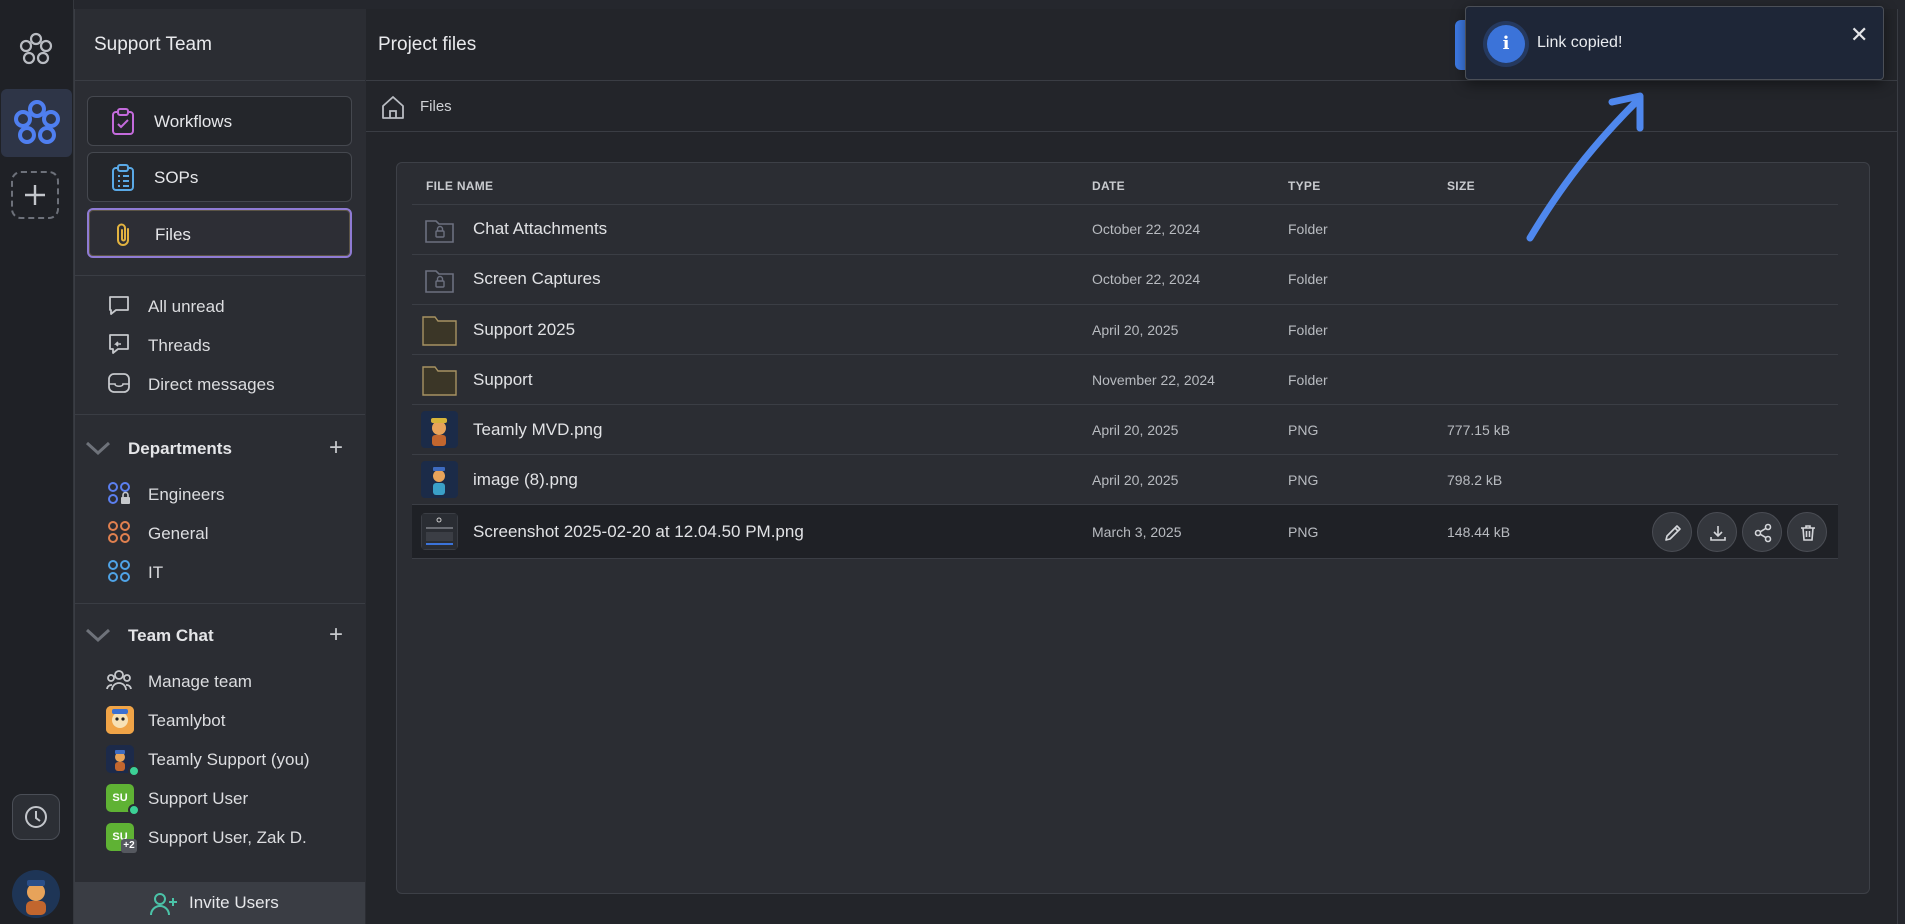 This screenshot has height=924, width=1905. Describe the element at coordinates (219, 233) in the screenshot. I see `nav-files-button: Files` at that location.